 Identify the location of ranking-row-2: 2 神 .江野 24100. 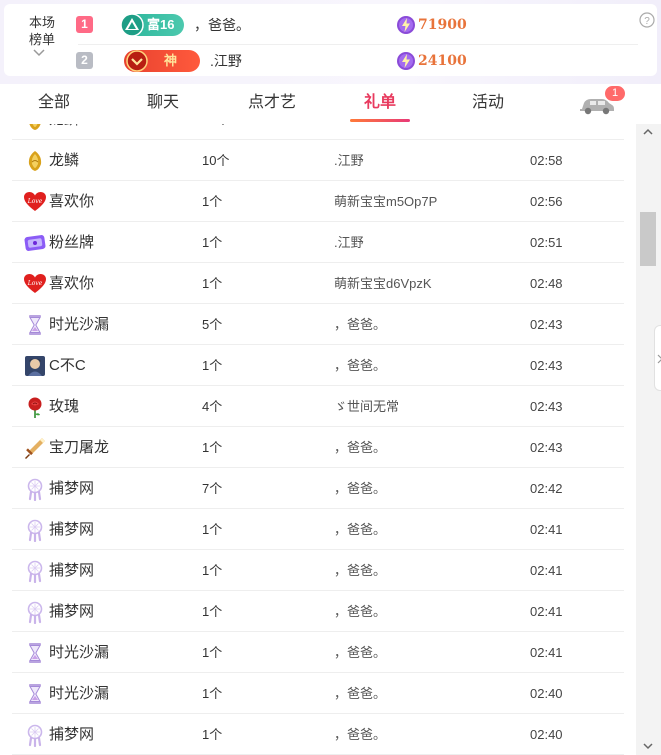
(319, 61).